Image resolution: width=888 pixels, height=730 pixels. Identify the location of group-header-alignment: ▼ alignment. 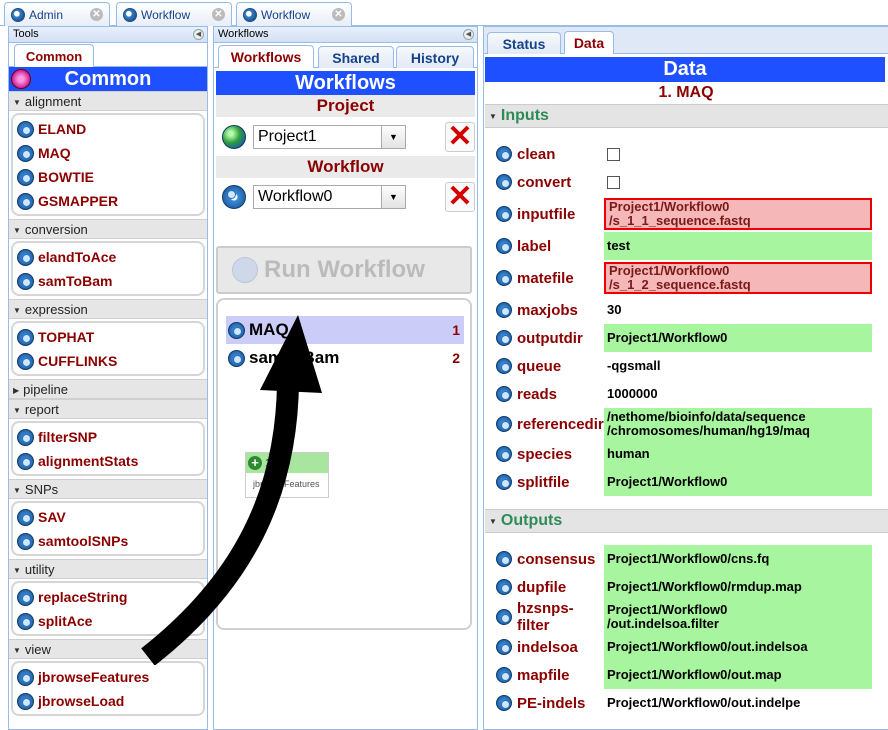
(108, 101).